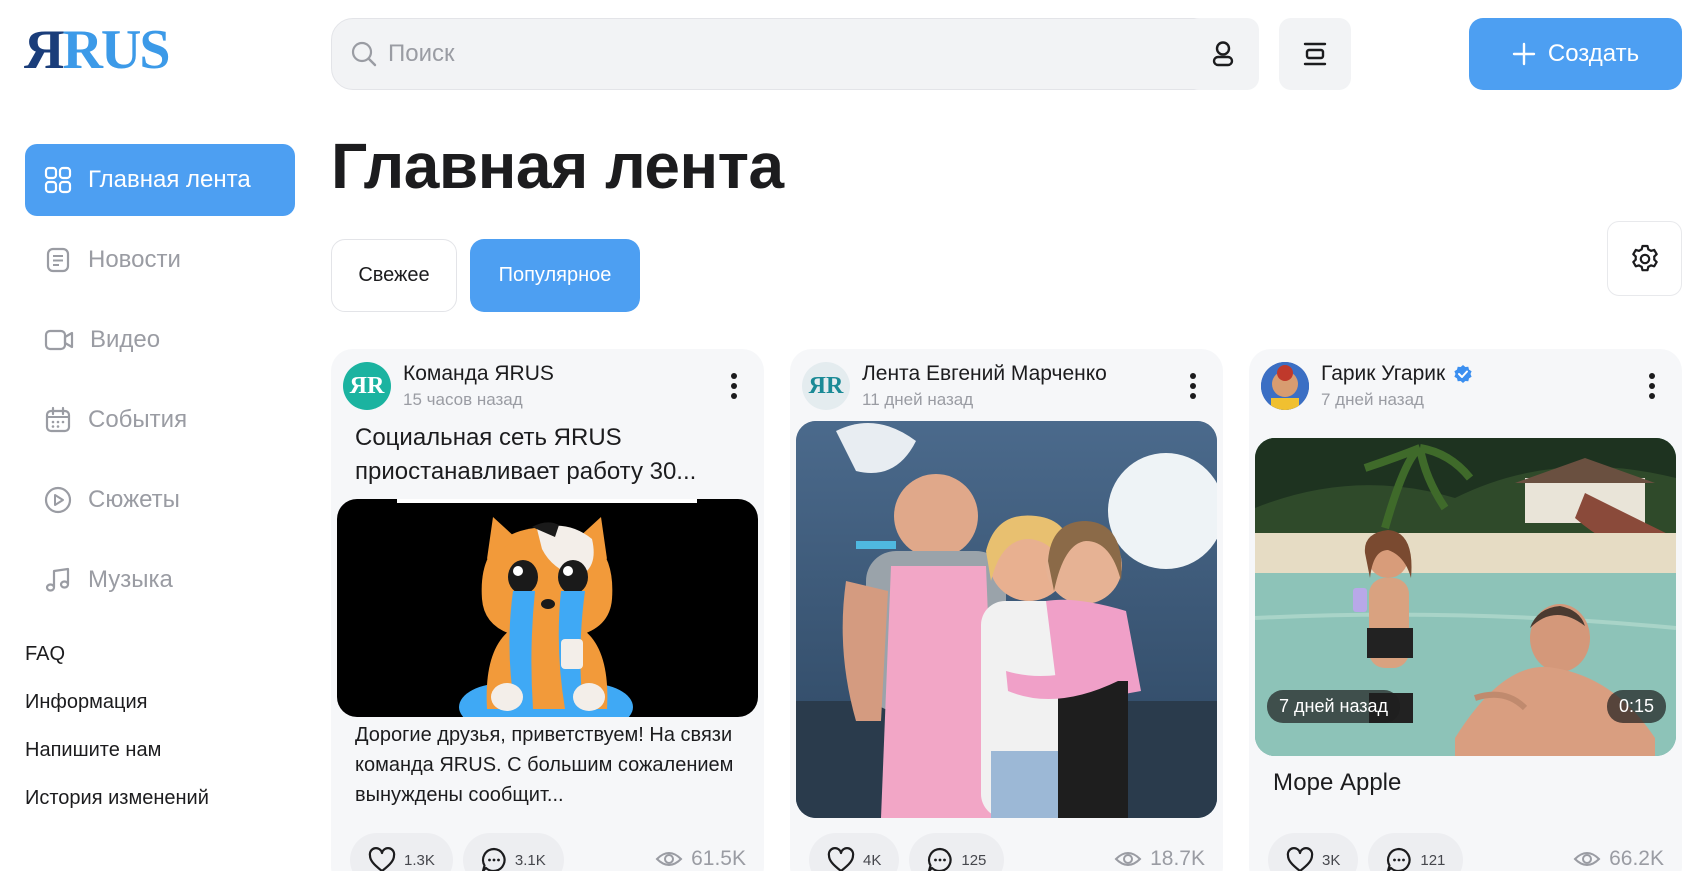 The height and width of the screenshot is (871, 1704). What do you see at coordinates (1177, 858) in the screenshot?
I see `view-count: 18.7K` at bounding box center [1177, 858].